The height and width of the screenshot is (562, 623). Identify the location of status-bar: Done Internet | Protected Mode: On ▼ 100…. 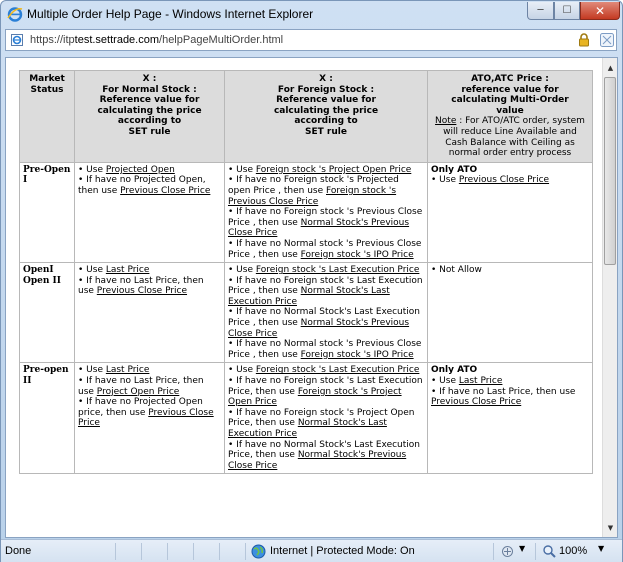
(311, 550).